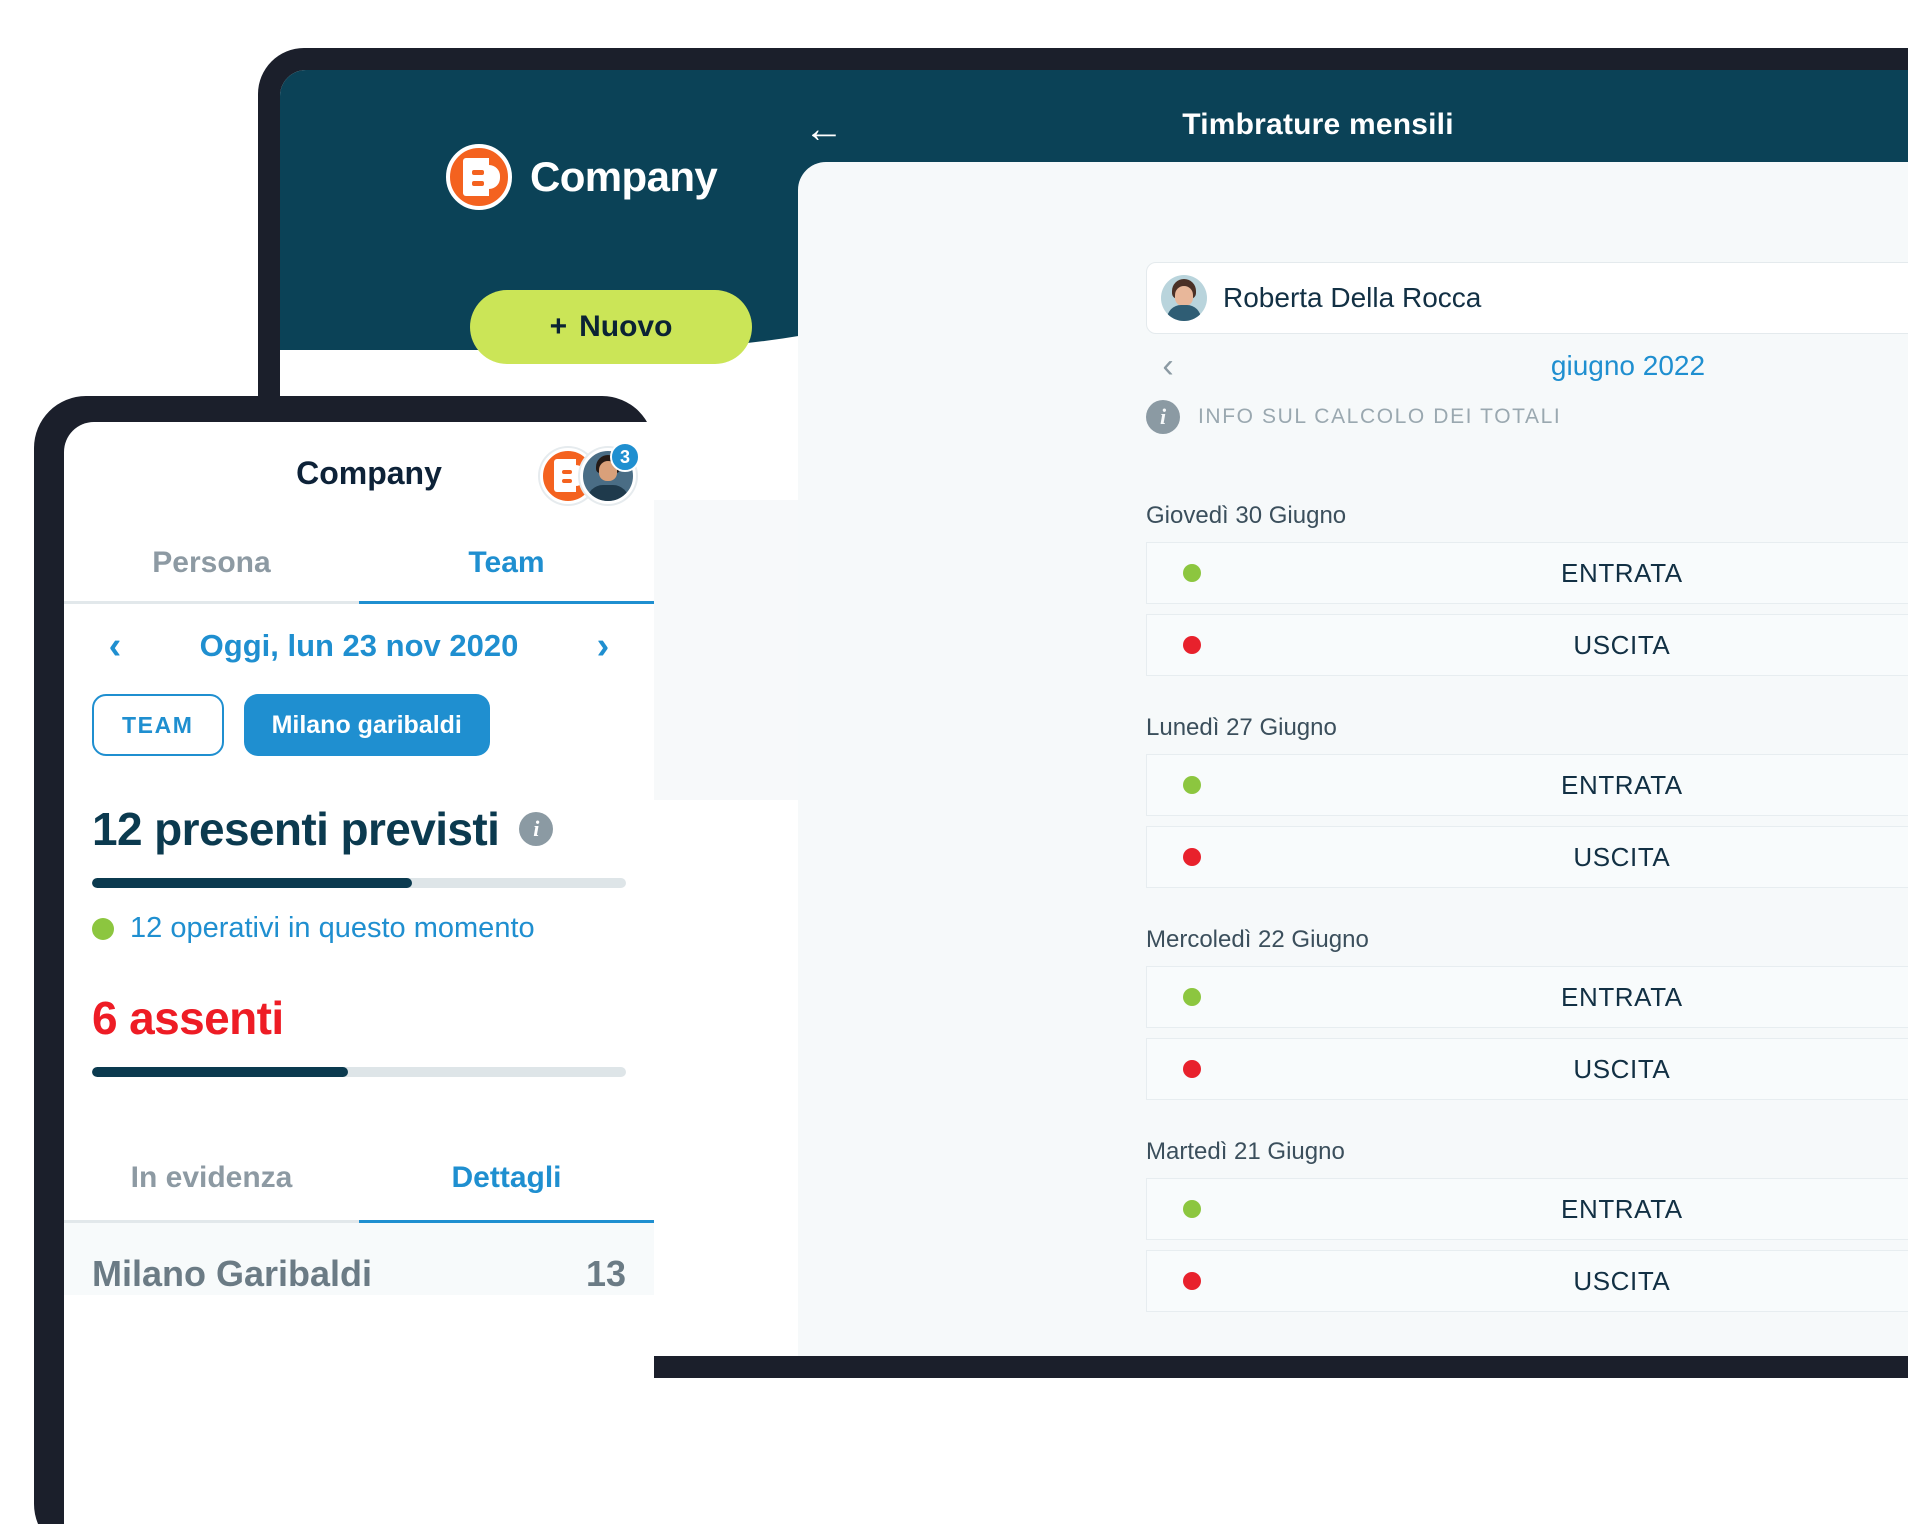 Image resolution: width=1908 pixels, height=1524 pixels. I want to click on day-header: Giovedì 30 Giugno8, so click(1527, 522).